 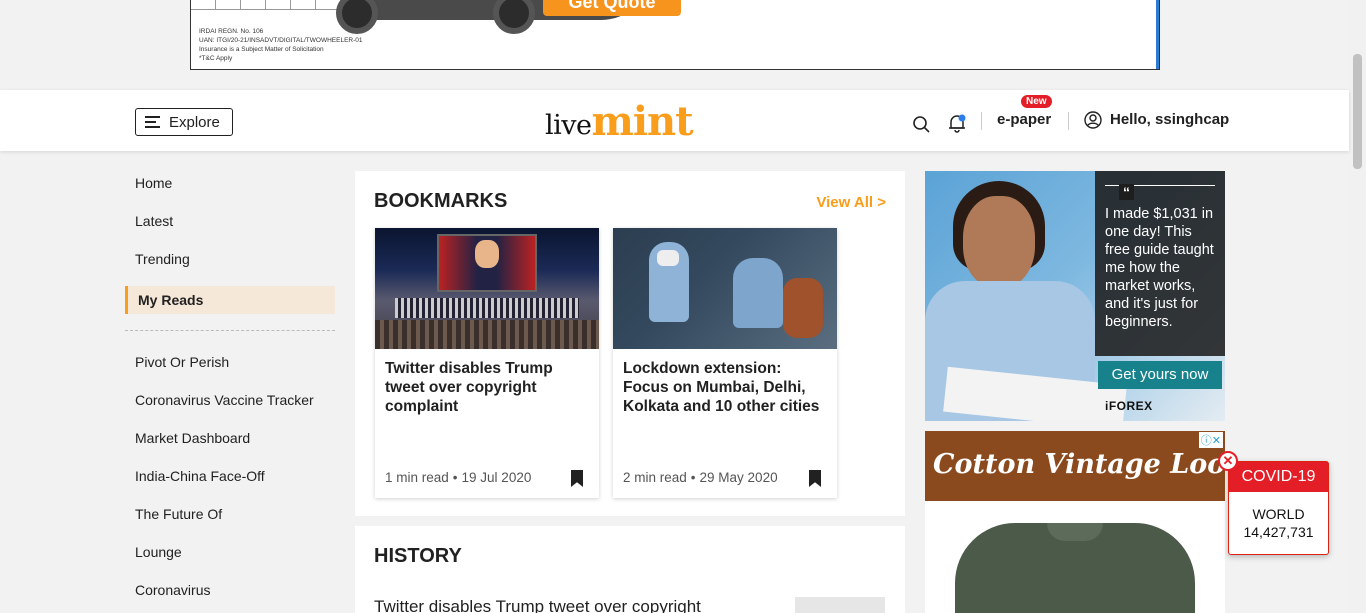 What do you see at coordinates (840, 605) in the screenshot?
I see `history-item-thumbnail` at bounding box center [840, 605].